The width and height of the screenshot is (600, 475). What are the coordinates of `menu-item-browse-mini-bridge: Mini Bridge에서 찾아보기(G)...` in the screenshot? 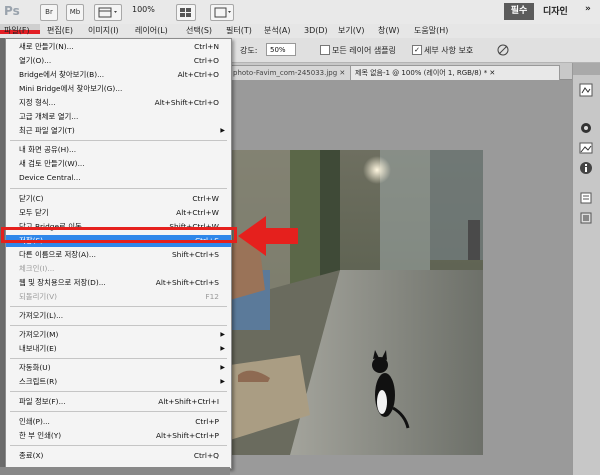 It's located at (118, 89).